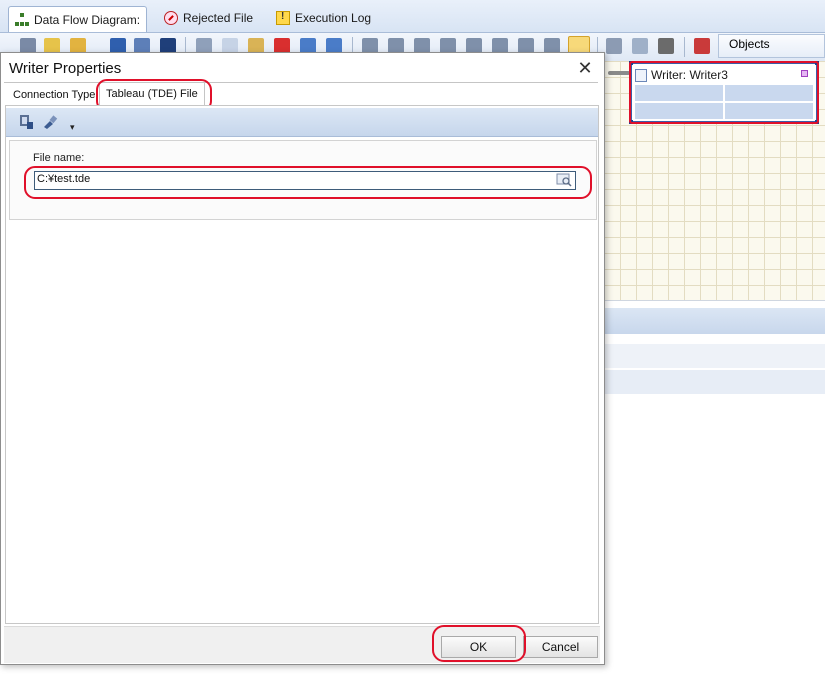 Image resolution: width=825 pixels, height=687 pixels. What do you see at coordinates (714, 321) in the screenshot?
I see `bottom-panel-header` at bounding box center [714, 321].